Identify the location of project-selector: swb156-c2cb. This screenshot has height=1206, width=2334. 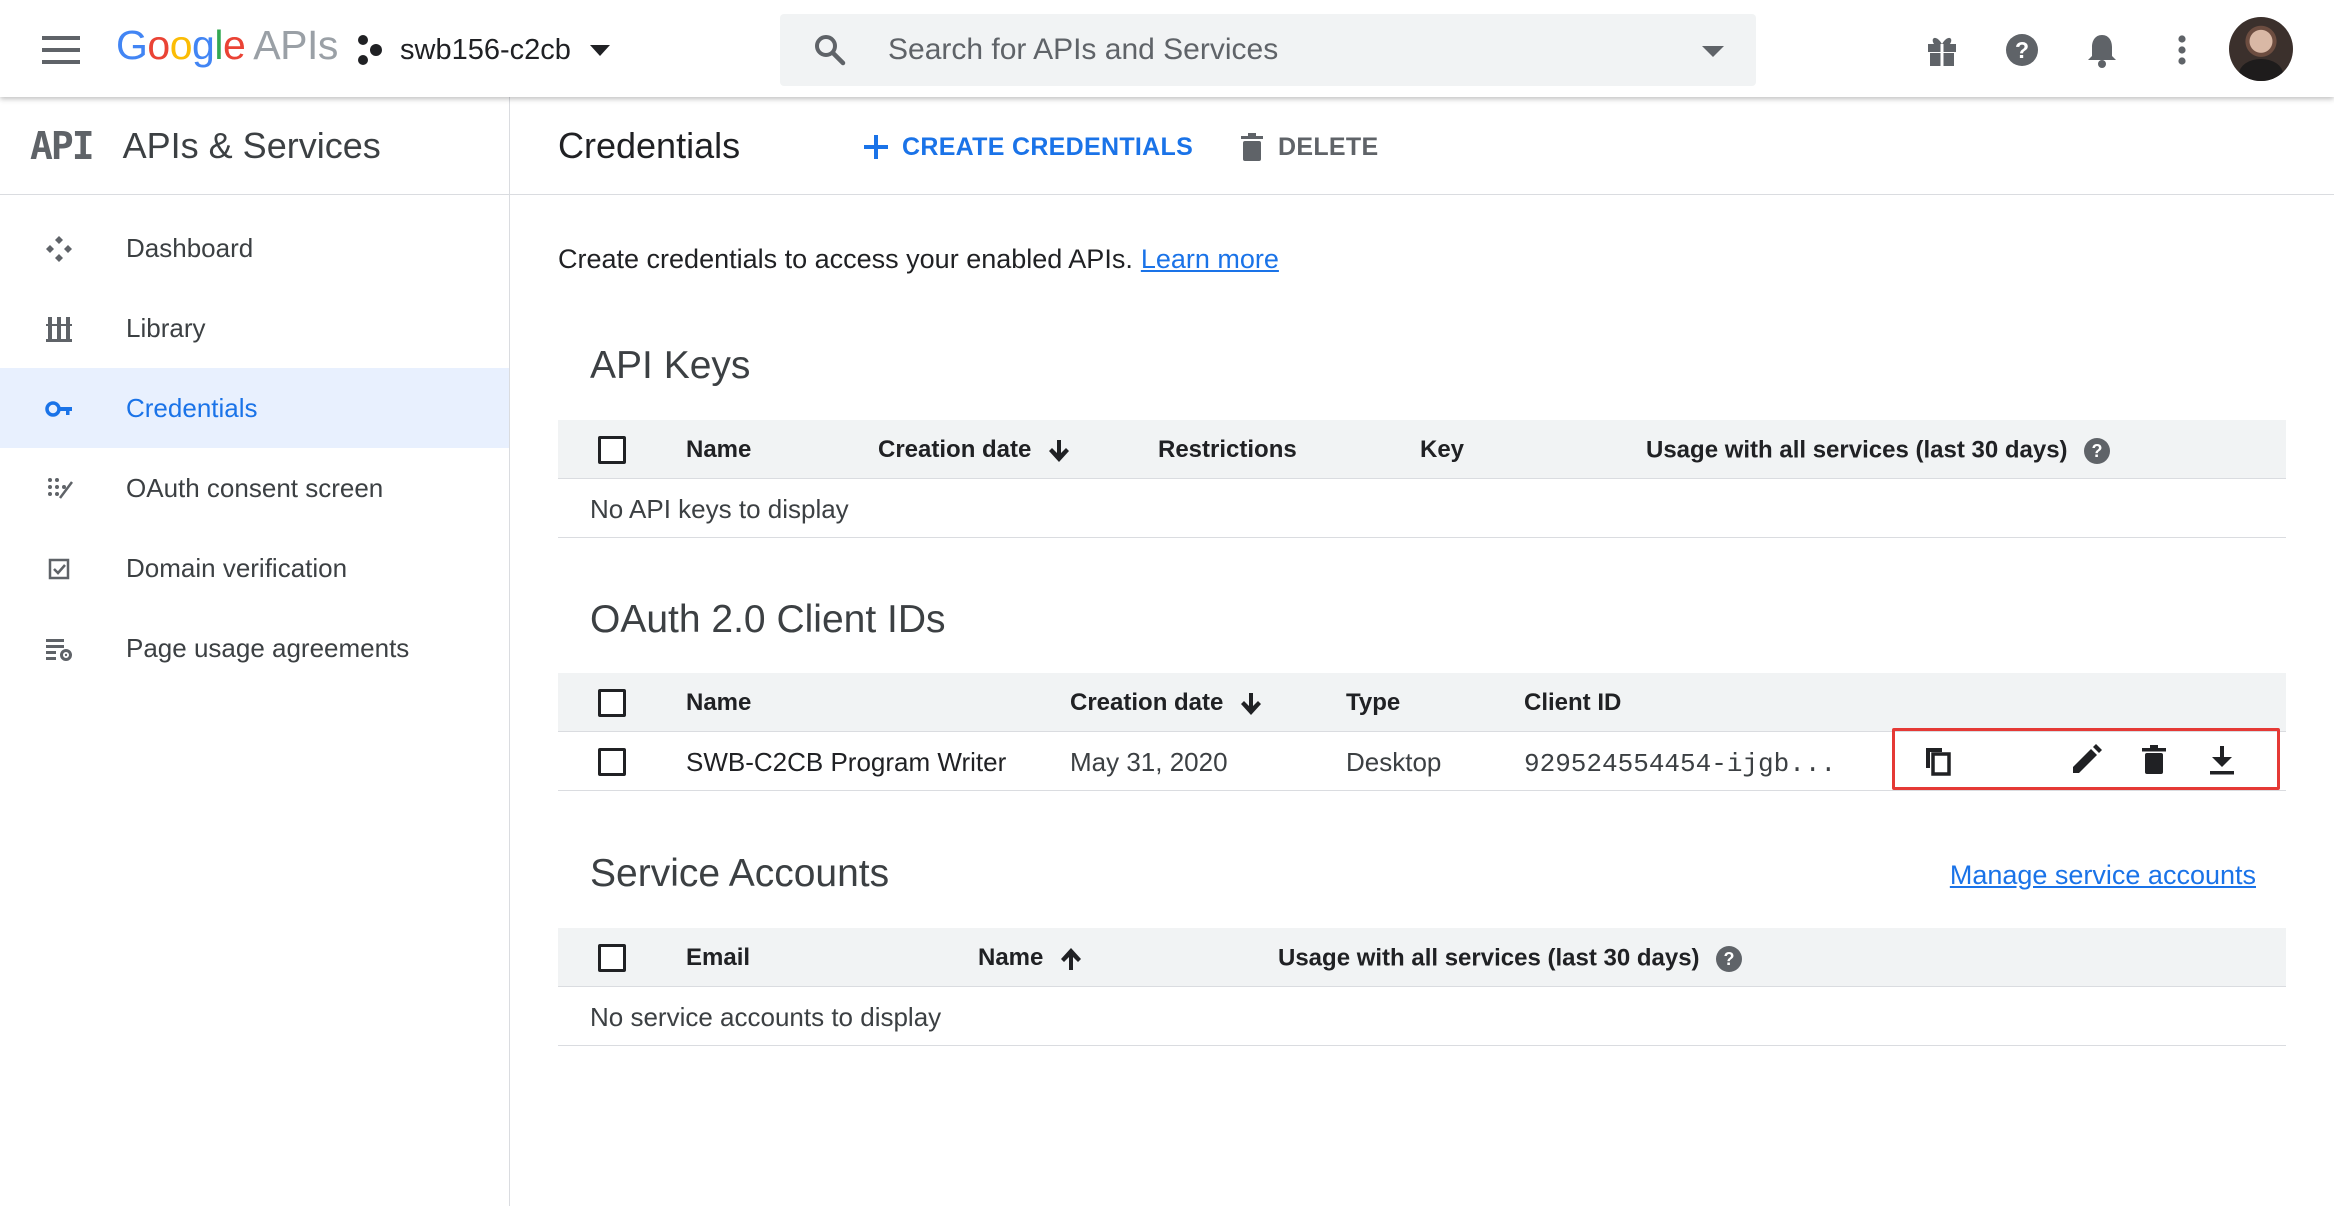
(484, 50).